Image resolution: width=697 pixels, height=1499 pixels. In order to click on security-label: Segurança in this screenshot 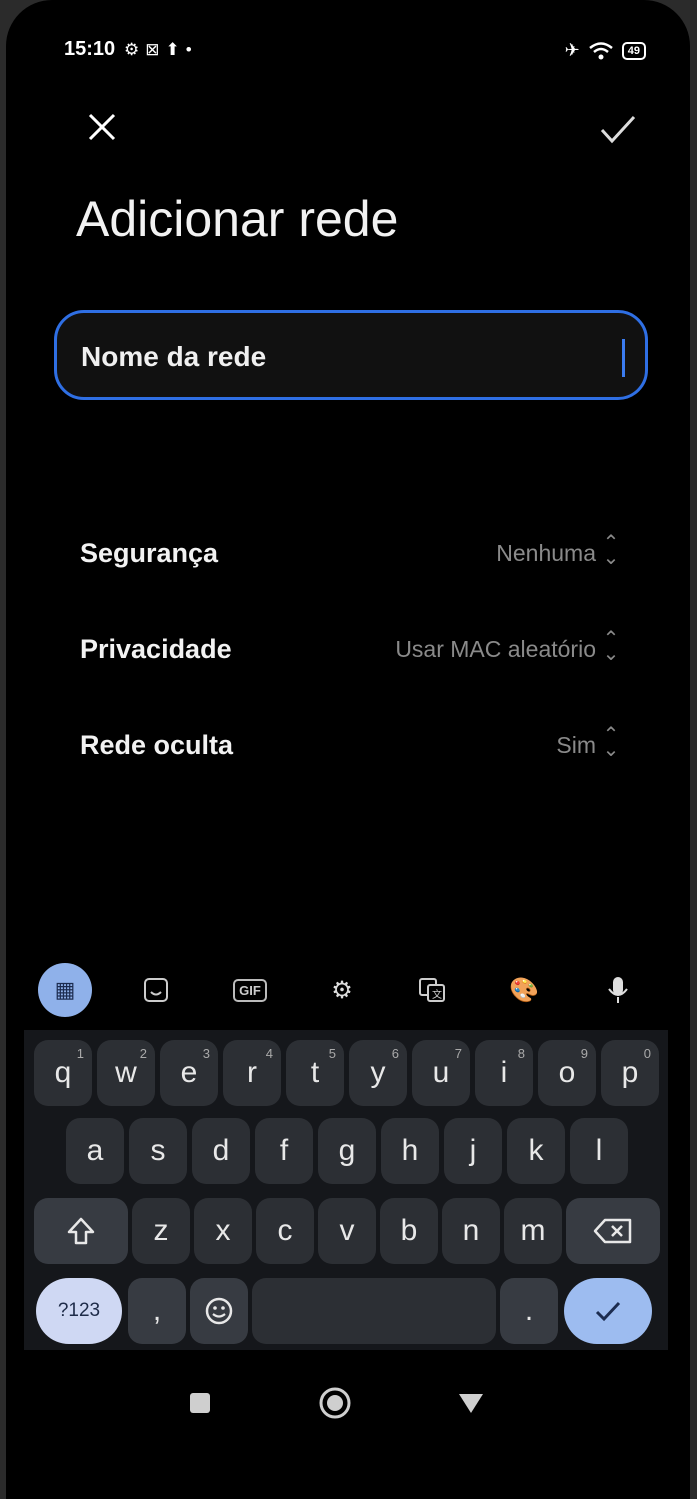, I will do `click(149, 553)`.